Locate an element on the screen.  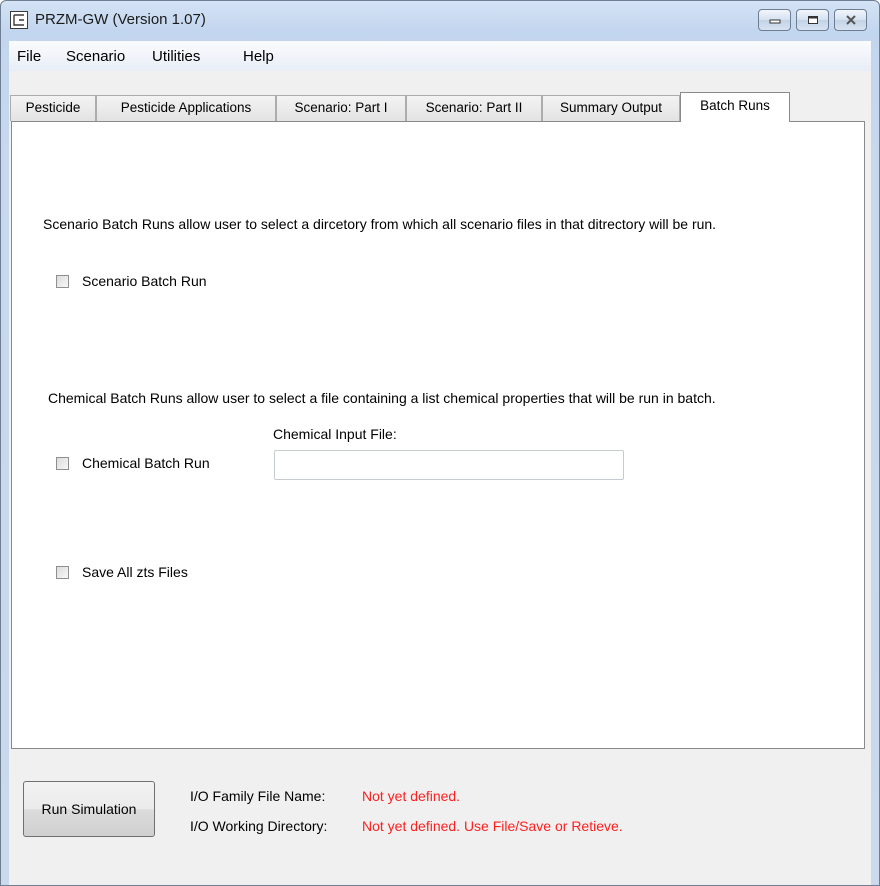
family-file-label: I/O Family File Name: is located at coordinates (258, 796).